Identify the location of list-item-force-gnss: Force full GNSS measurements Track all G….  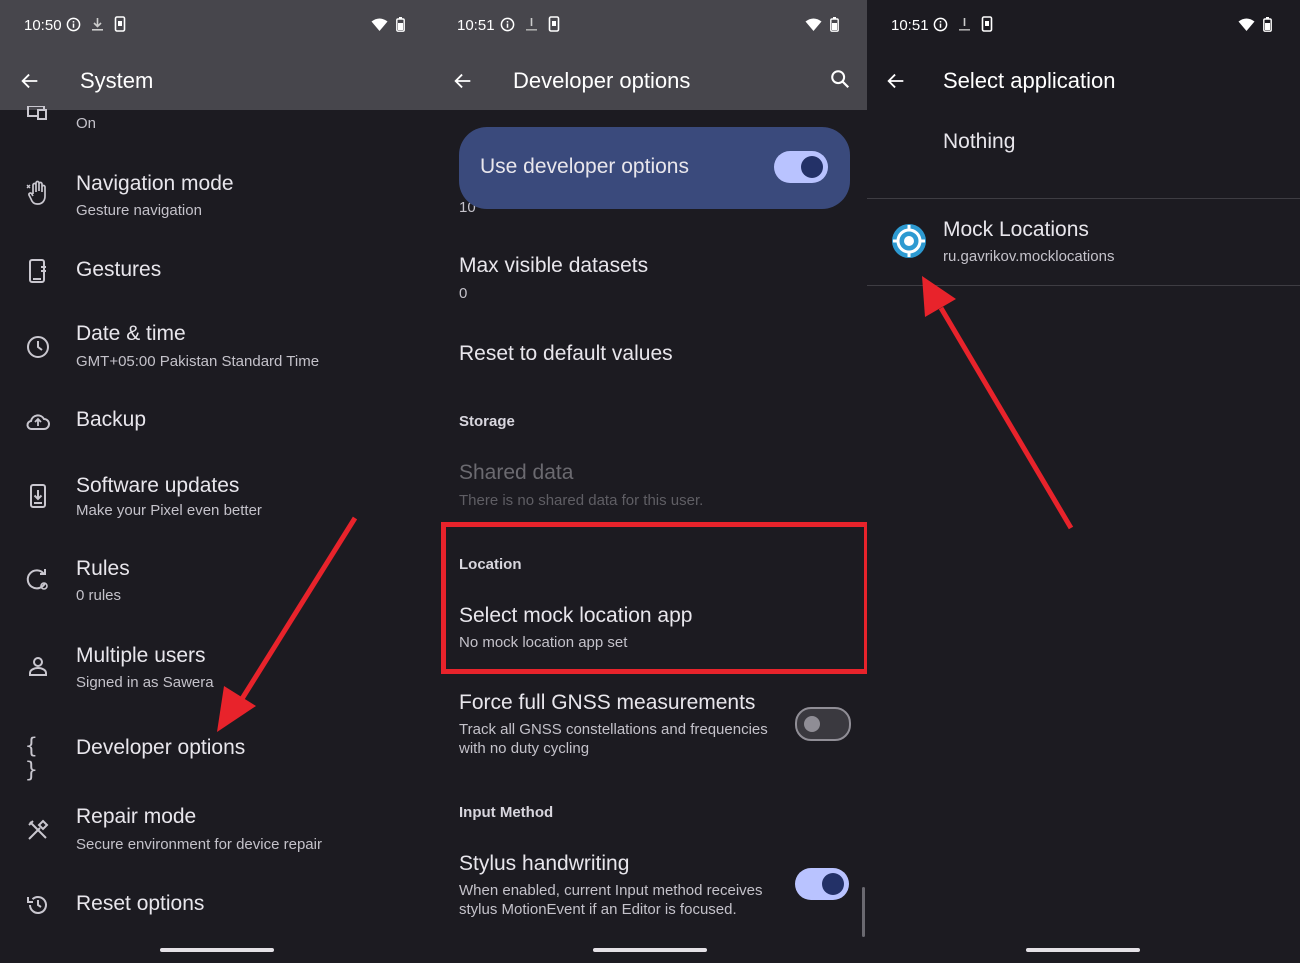
(650, 725).